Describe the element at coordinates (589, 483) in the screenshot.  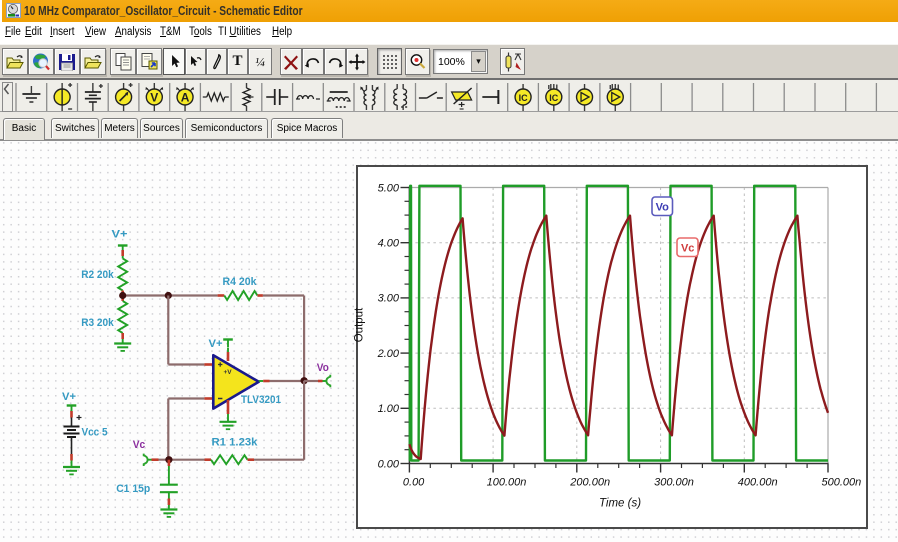
I see `svg-text: 200.00n` at that location.